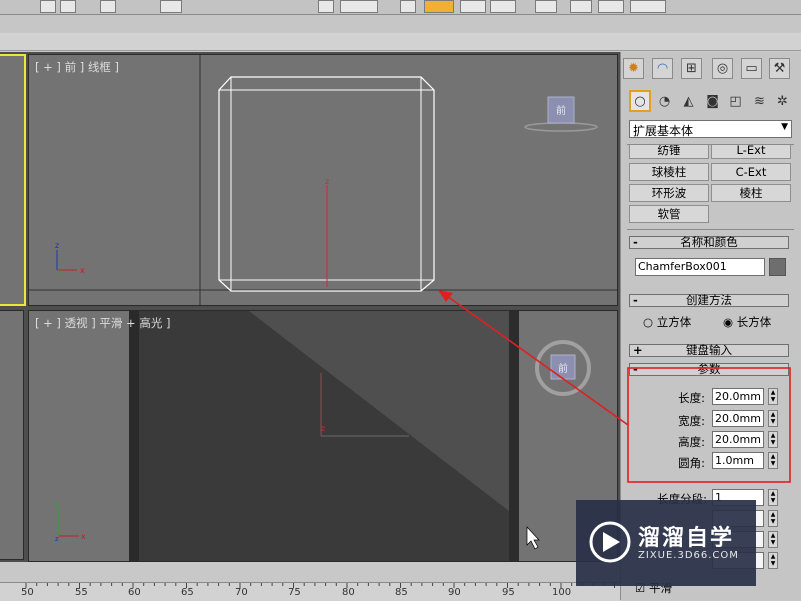  I want to click on radio-box: ◉ 长方体, so click(747, 322).